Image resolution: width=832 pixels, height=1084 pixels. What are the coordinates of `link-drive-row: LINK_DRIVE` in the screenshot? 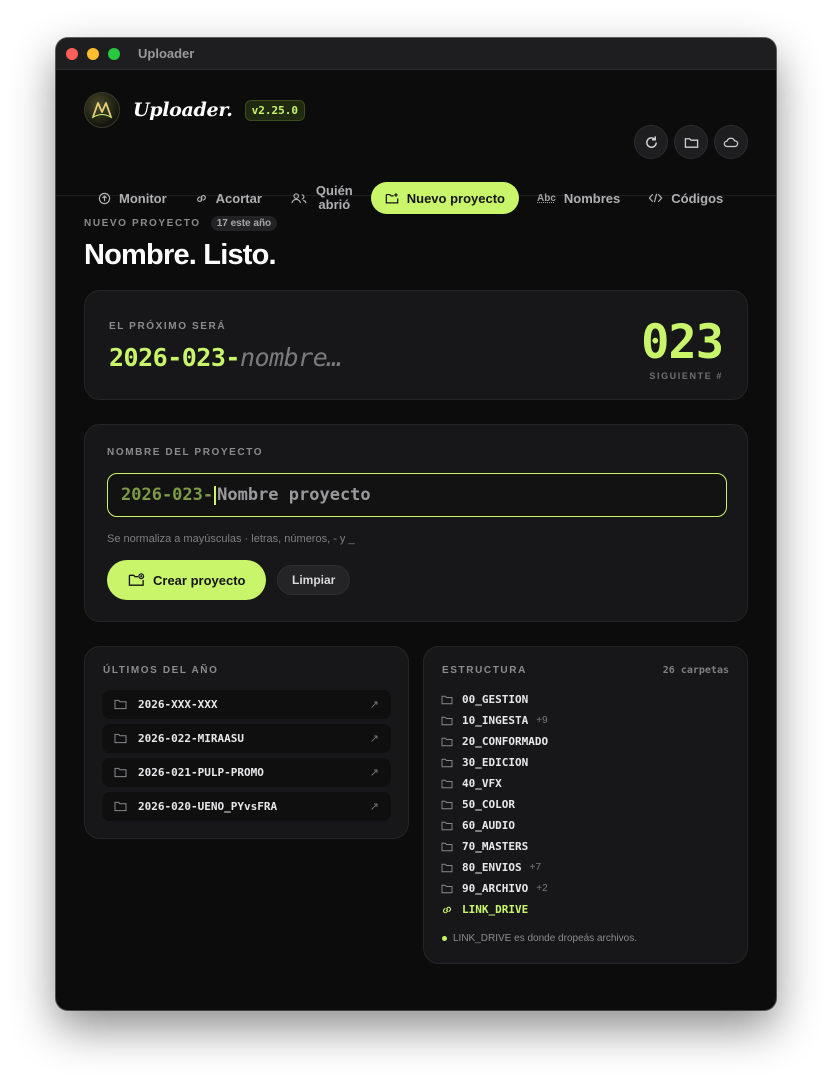 It's located at (498, 909).